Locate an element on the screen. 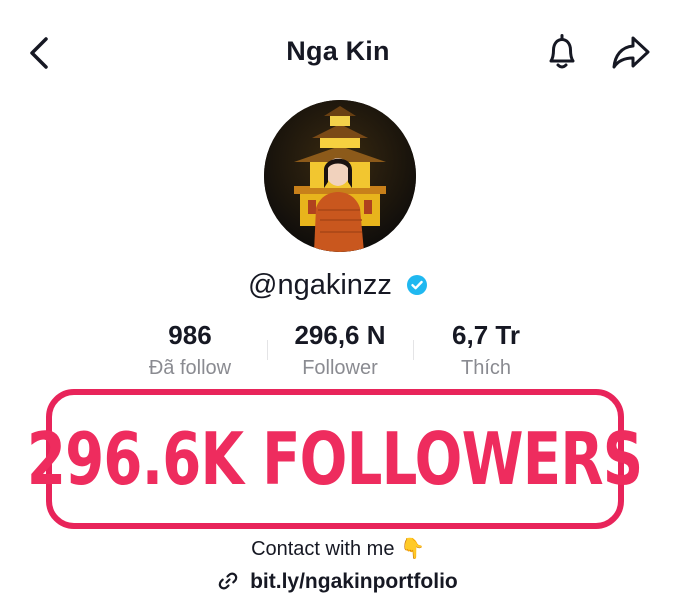 The image size is (676, 597). followers-count: 296,6 N is located at coordinates (340, 335).